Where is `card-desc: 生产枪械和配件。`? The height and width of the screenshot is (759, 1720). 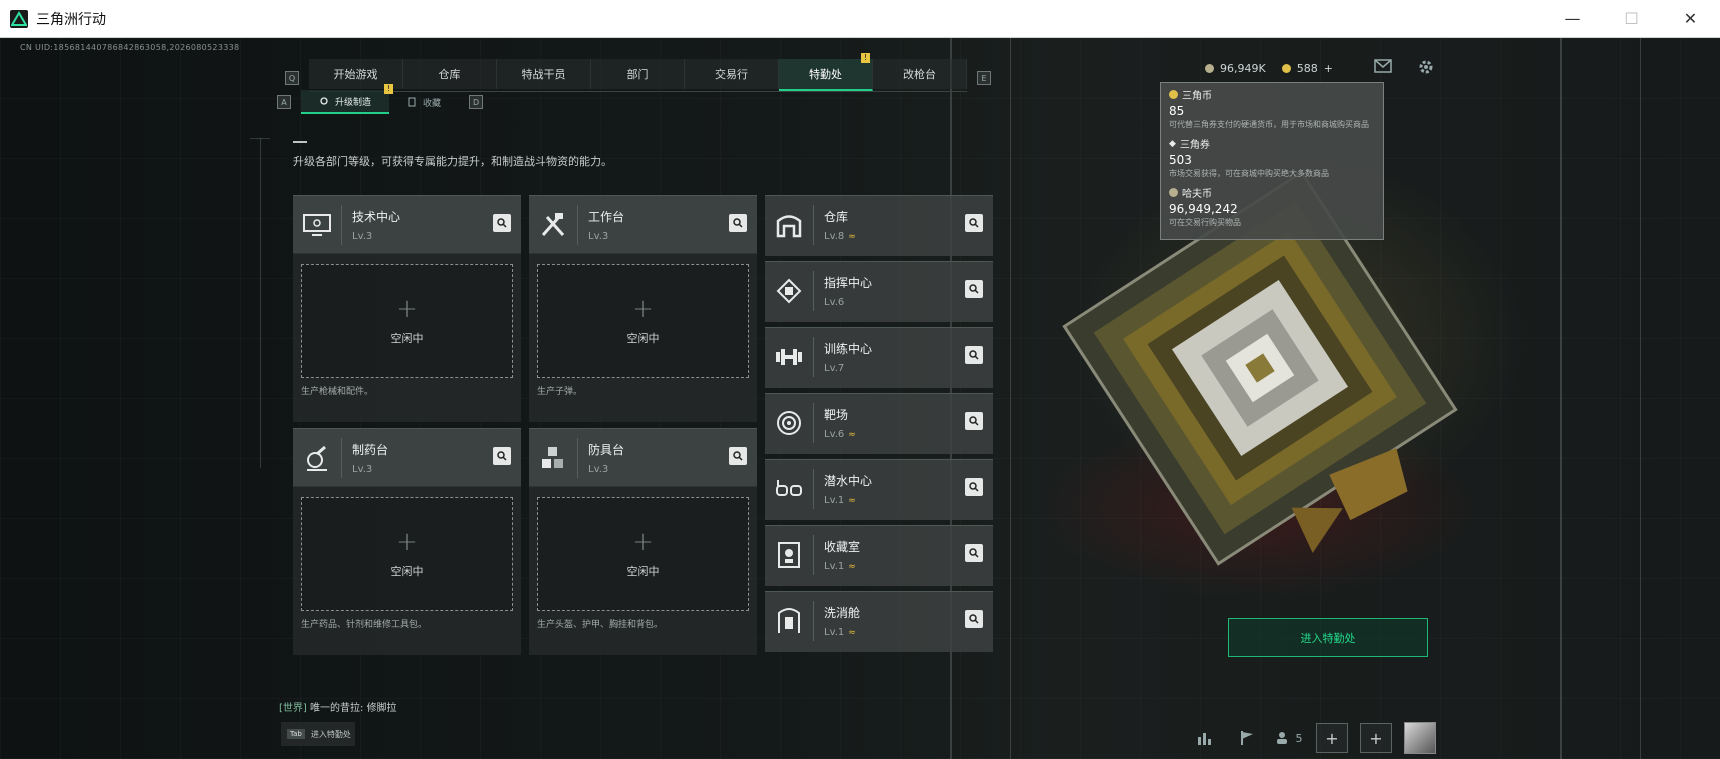 card-desc: 生产枪械和配件。 is located at coordinates (337, 392).